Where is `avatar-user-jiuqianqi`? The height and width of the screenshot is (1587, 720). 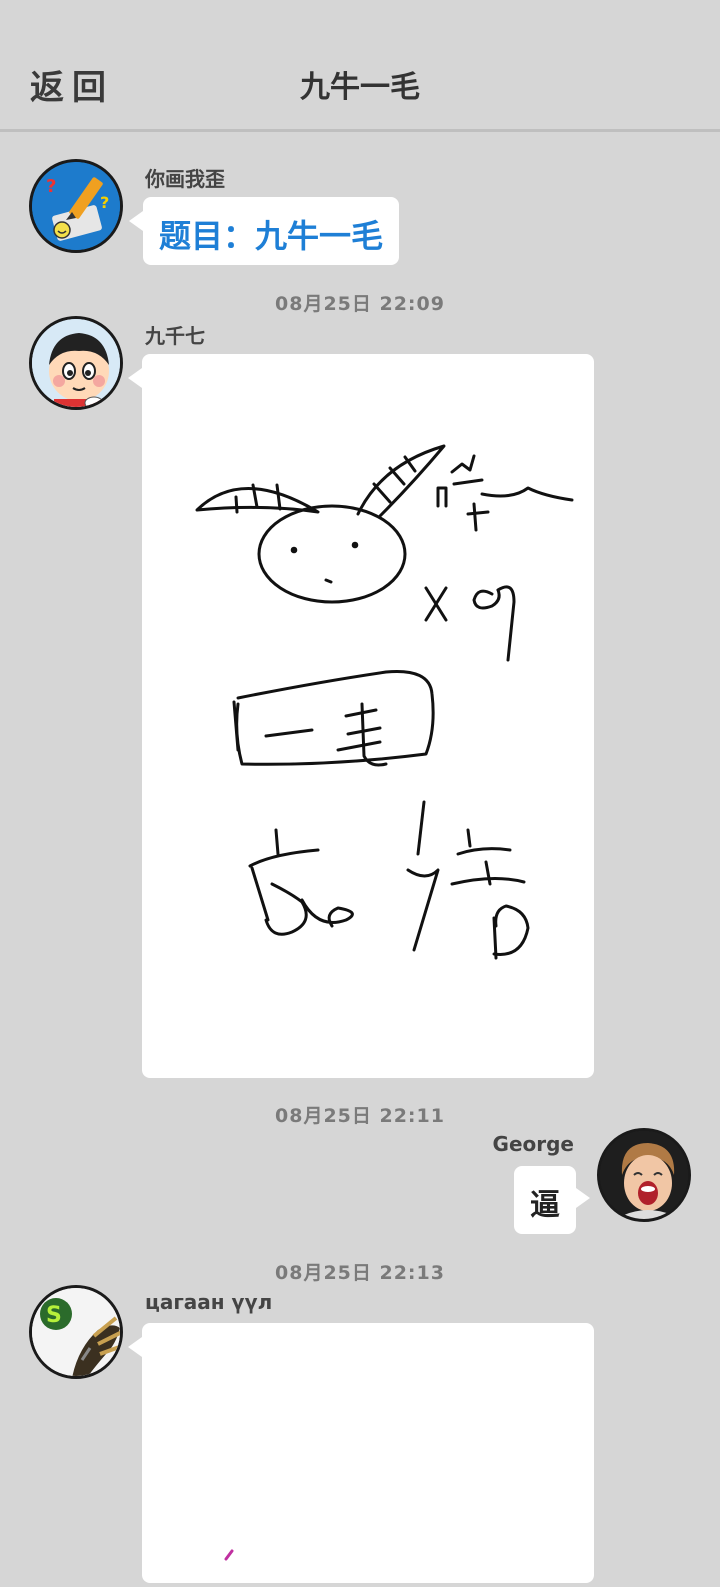 avatar-user-jiuqianqi is located at coordinates (76, 363).